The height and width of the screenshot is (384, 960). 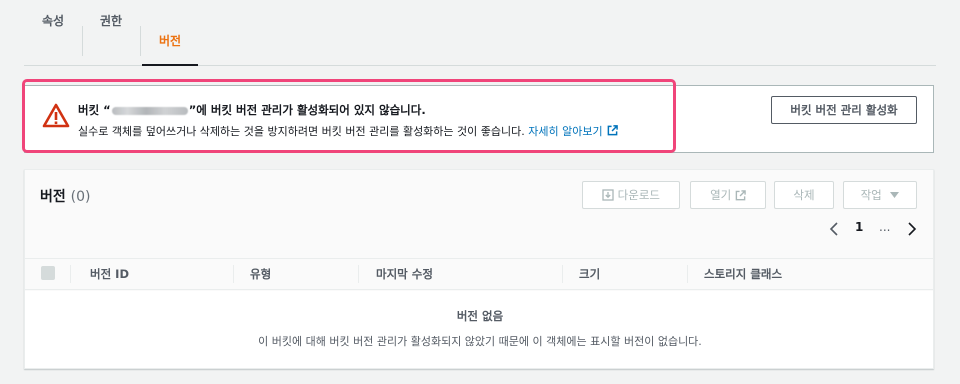 What do you see at coordinates (895, 195) in the screenshot?
I see `caret-down-icon` at bounding box center [895, 195].